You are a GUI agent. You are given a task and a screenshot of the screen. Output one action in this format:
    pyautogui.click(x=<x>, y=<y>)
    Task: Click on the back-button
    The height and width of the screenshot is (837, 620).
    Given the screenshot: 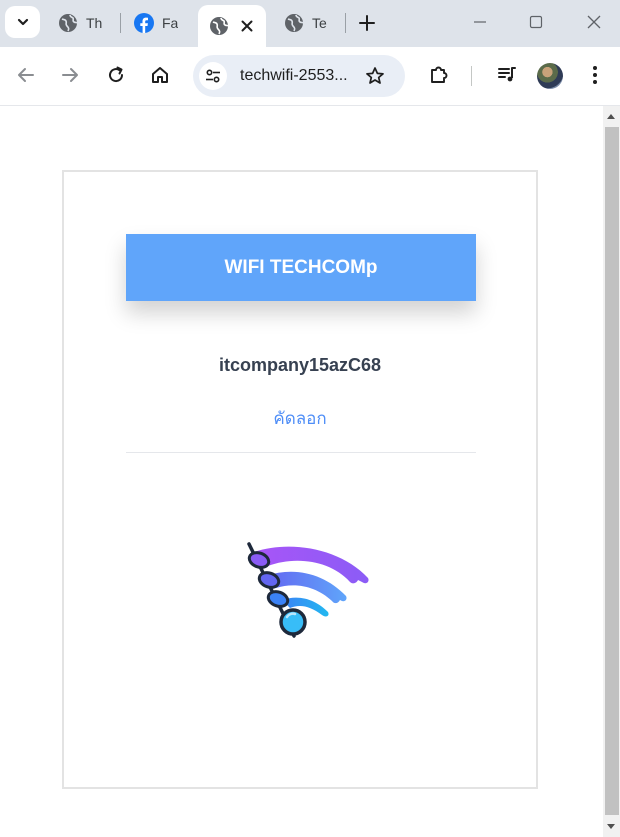 What is the action you would take?
    pyautogui.click(x=26, y=75)
    